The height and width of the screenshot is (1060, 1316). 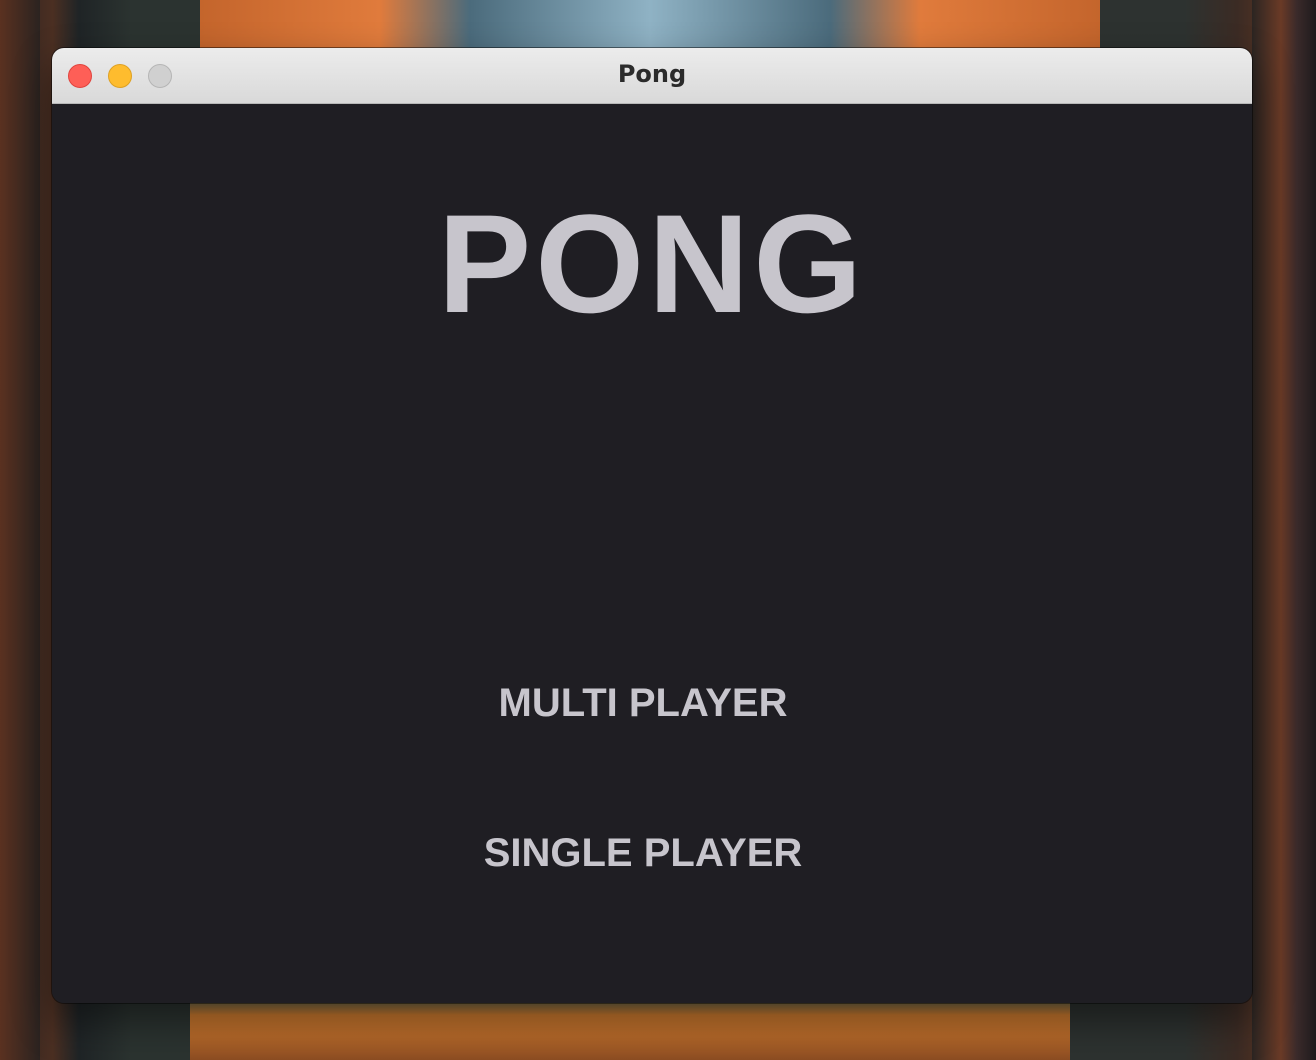 What do you see at coordinates (652, 263) in the screenshot?
I see `game-title: PONG` at bounding box center [652, 263].